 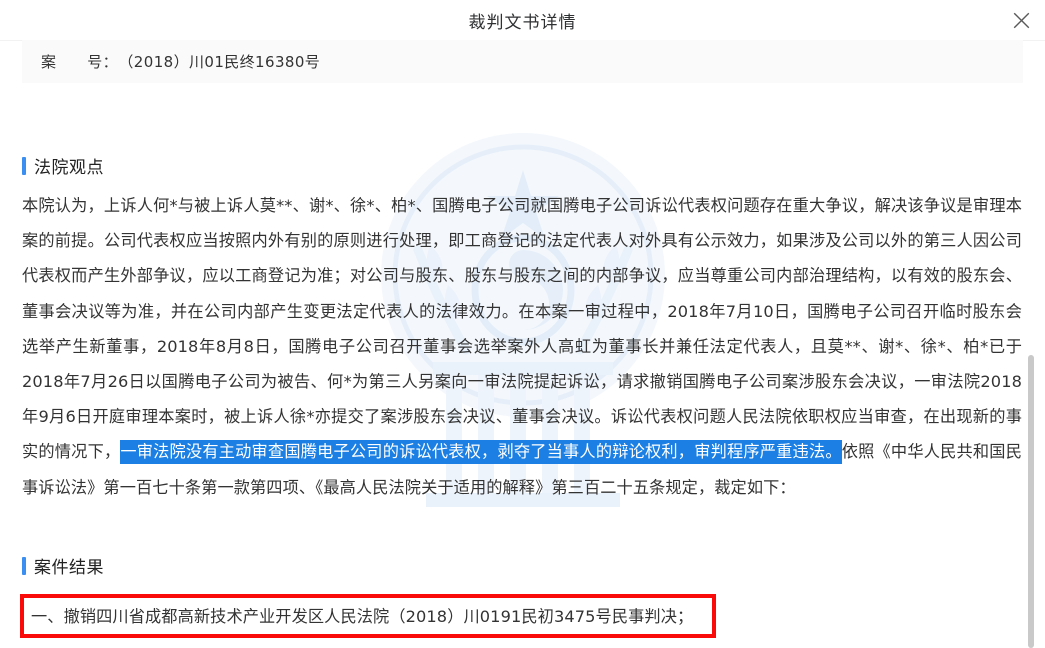 I want to click on page-title: 裁判文书详情, so click(x=522, y=22).